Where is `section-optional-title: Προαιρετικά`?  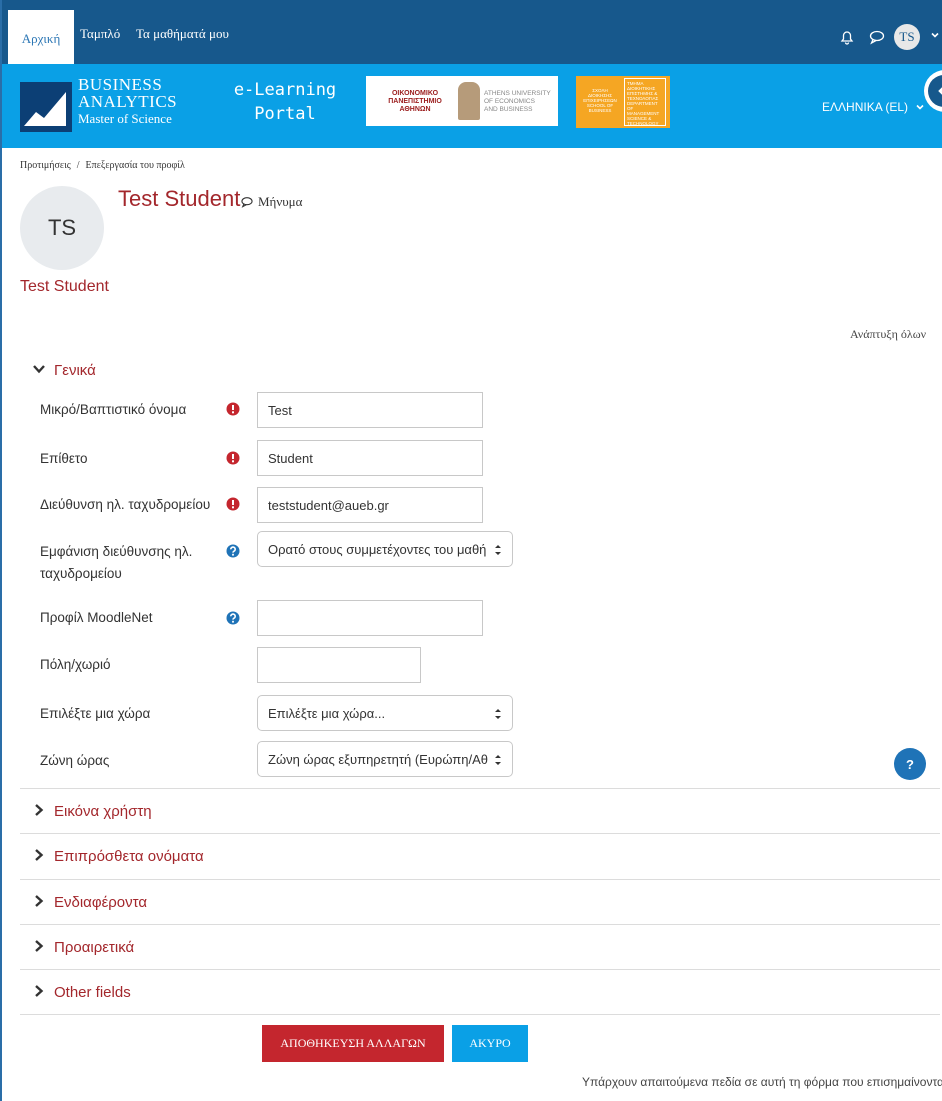
section-optional-title: Προαιρετικά is located at coordinates (94, 947).